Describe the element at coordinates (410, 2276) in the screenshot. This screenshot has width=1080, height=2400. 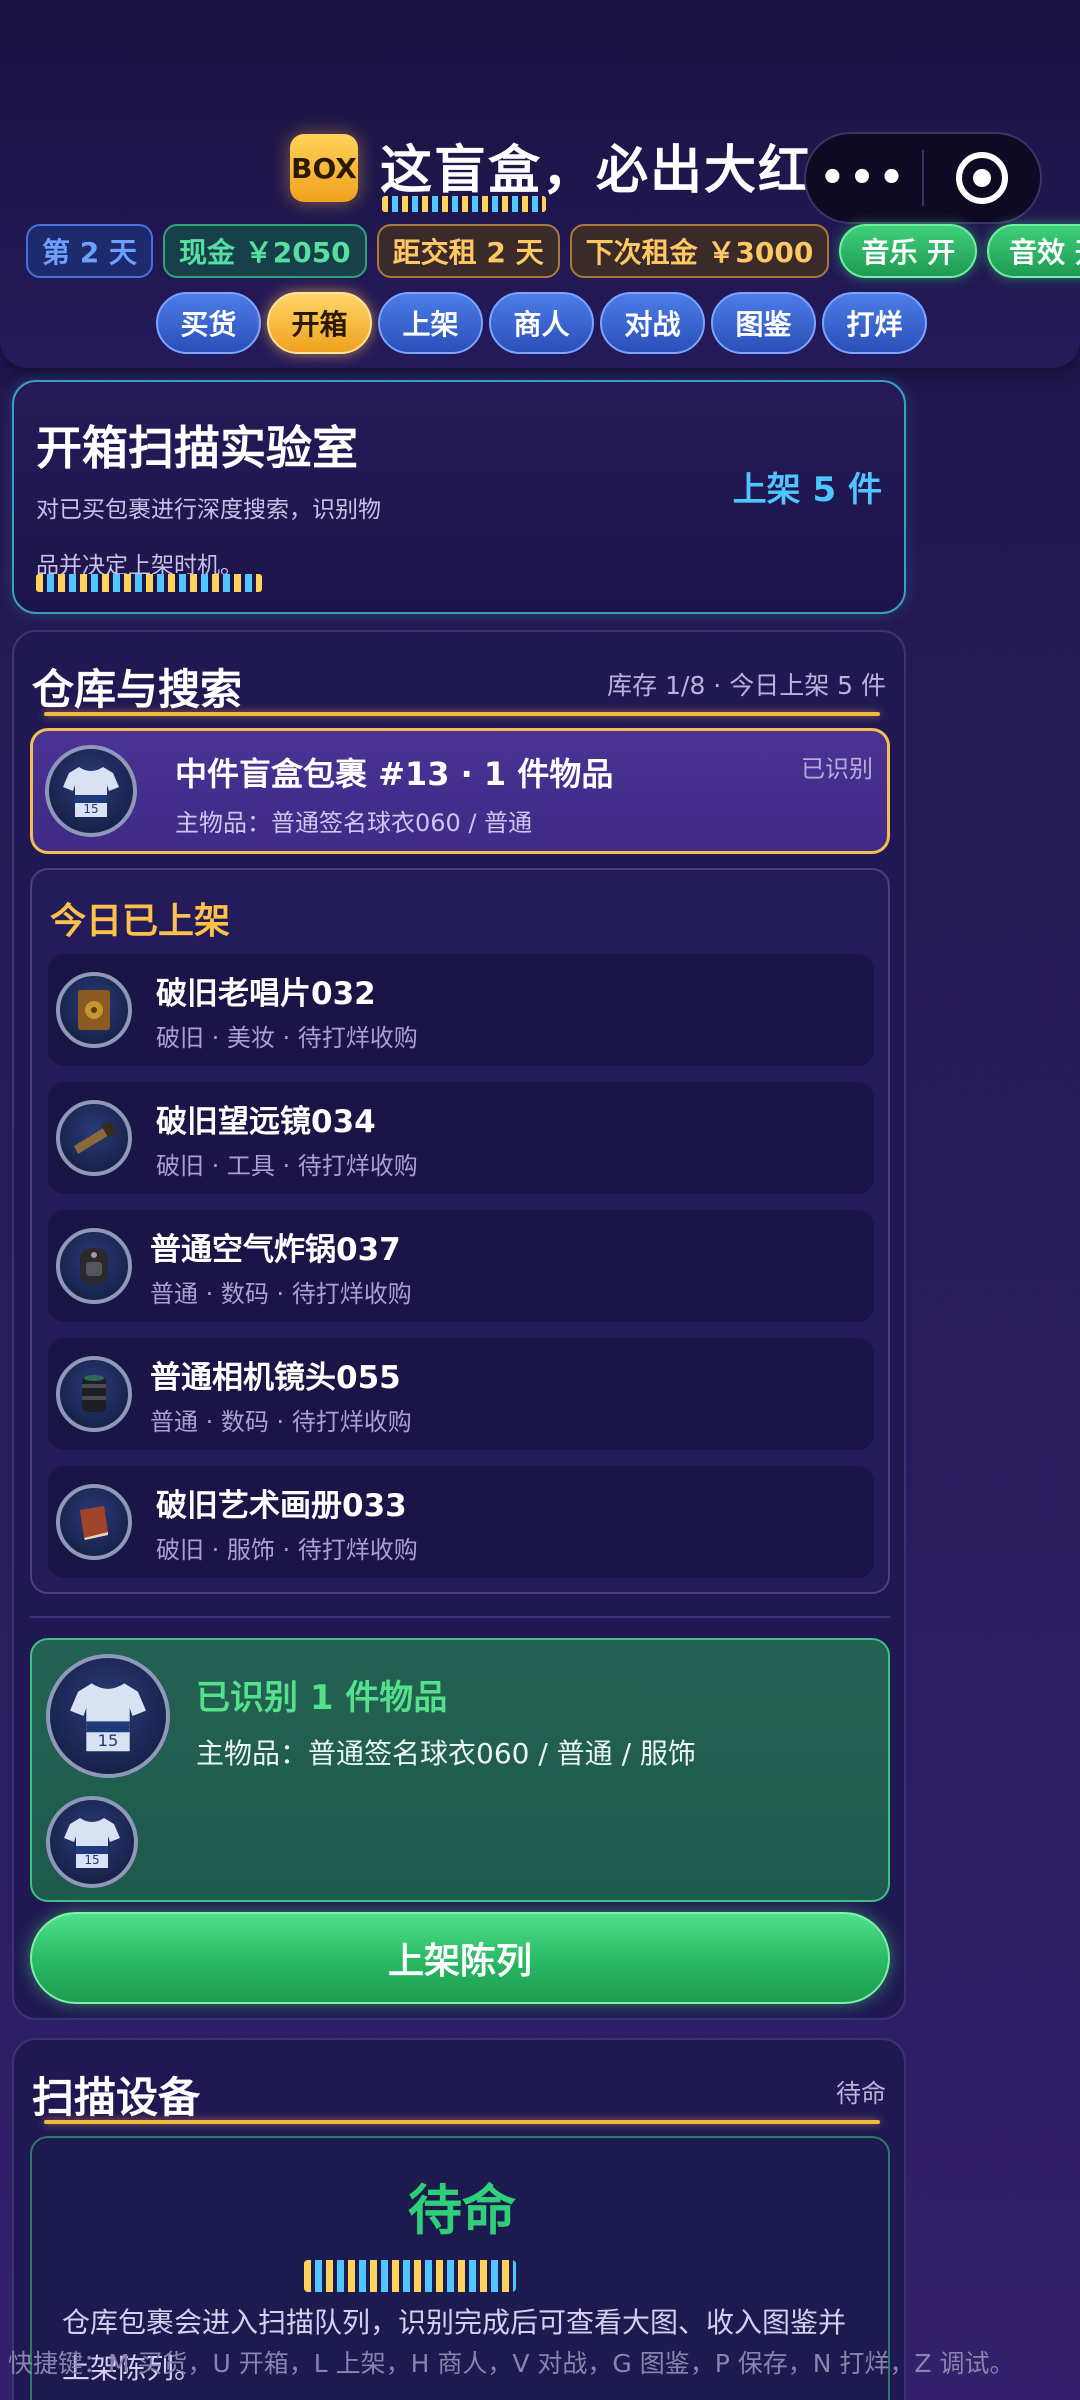
I see `scan-stripe-decoration` at that location.